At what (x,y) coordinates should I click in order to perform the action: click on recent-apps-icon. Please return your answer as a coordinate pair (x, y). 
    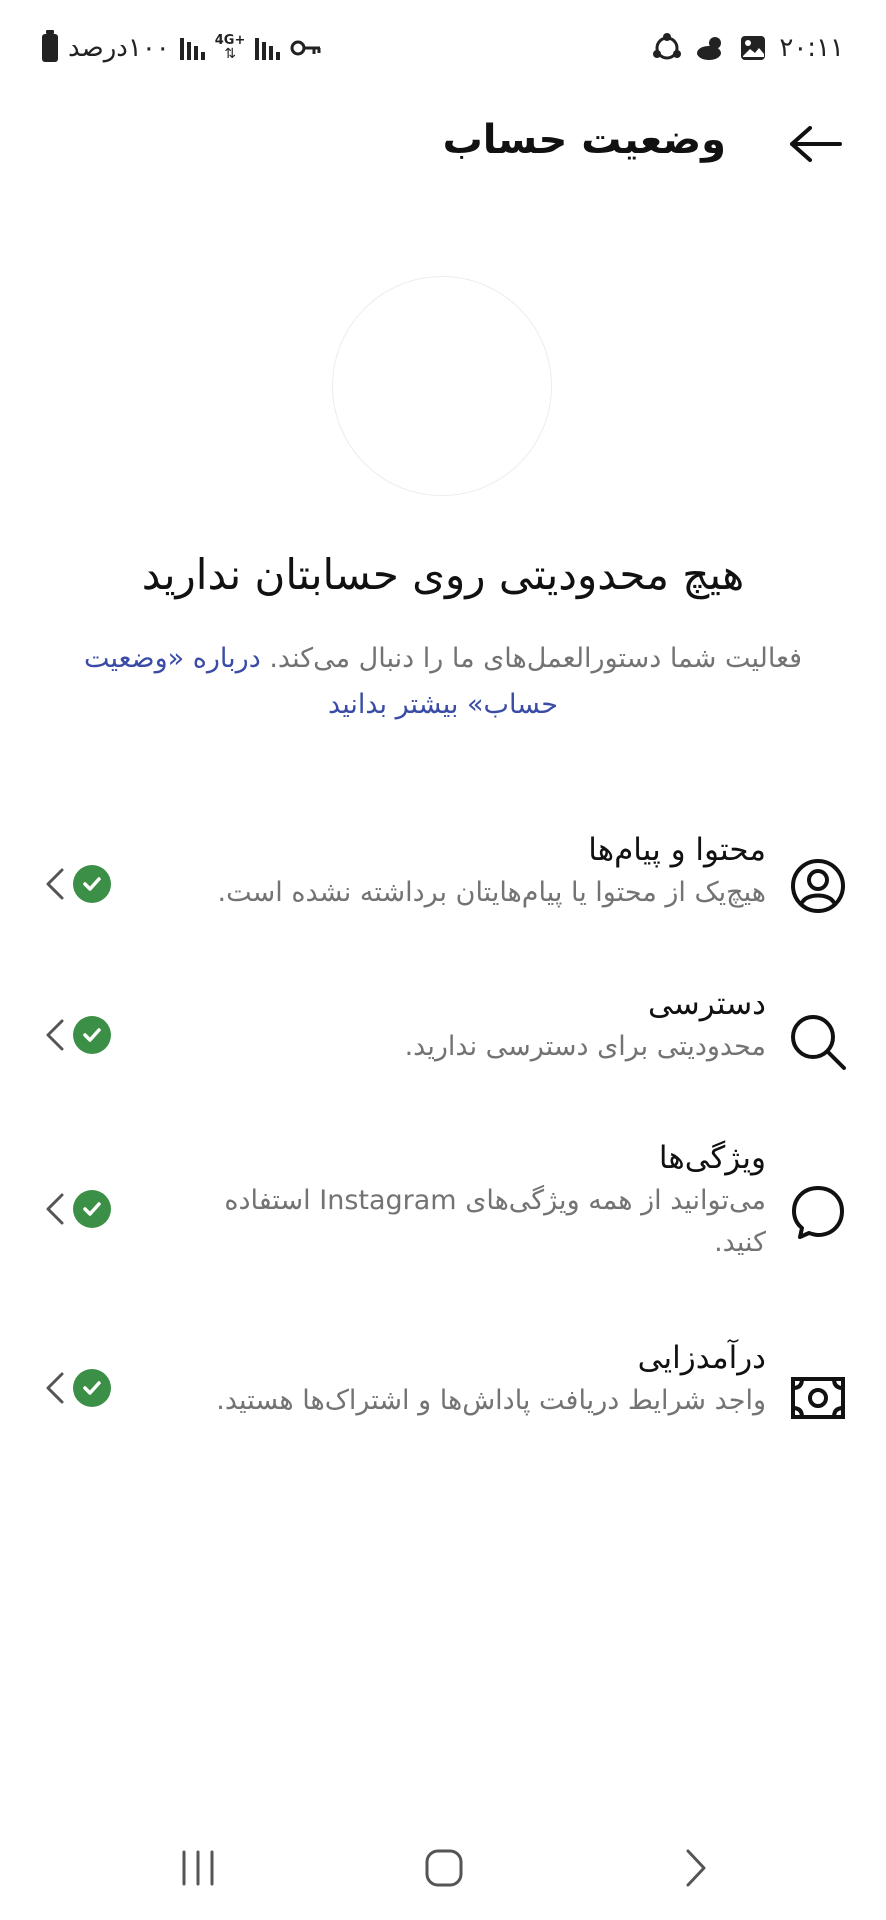
    Looking at the image, I should click on (198, 1868).